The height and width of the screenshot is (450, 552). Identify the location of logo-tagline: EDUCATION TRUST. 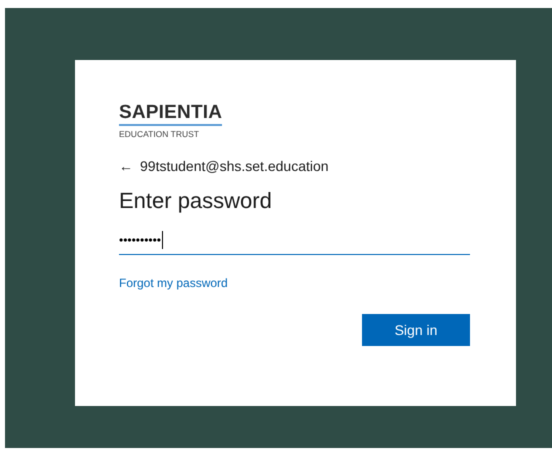
(159, 134).